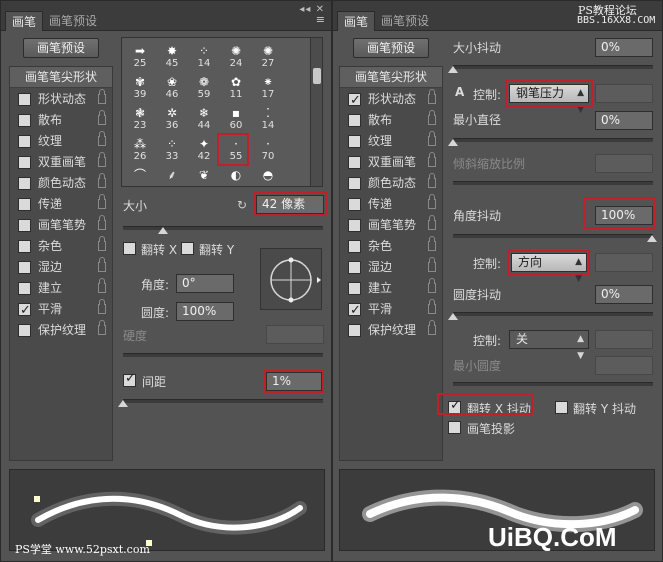 This screenshot has height=562, width=663. What do you see at coordinates (61, 77) in the screenshot?
I see `list-item-brush-tip-shape: 画笔笔尖形状` at bounding box center [61, 77].